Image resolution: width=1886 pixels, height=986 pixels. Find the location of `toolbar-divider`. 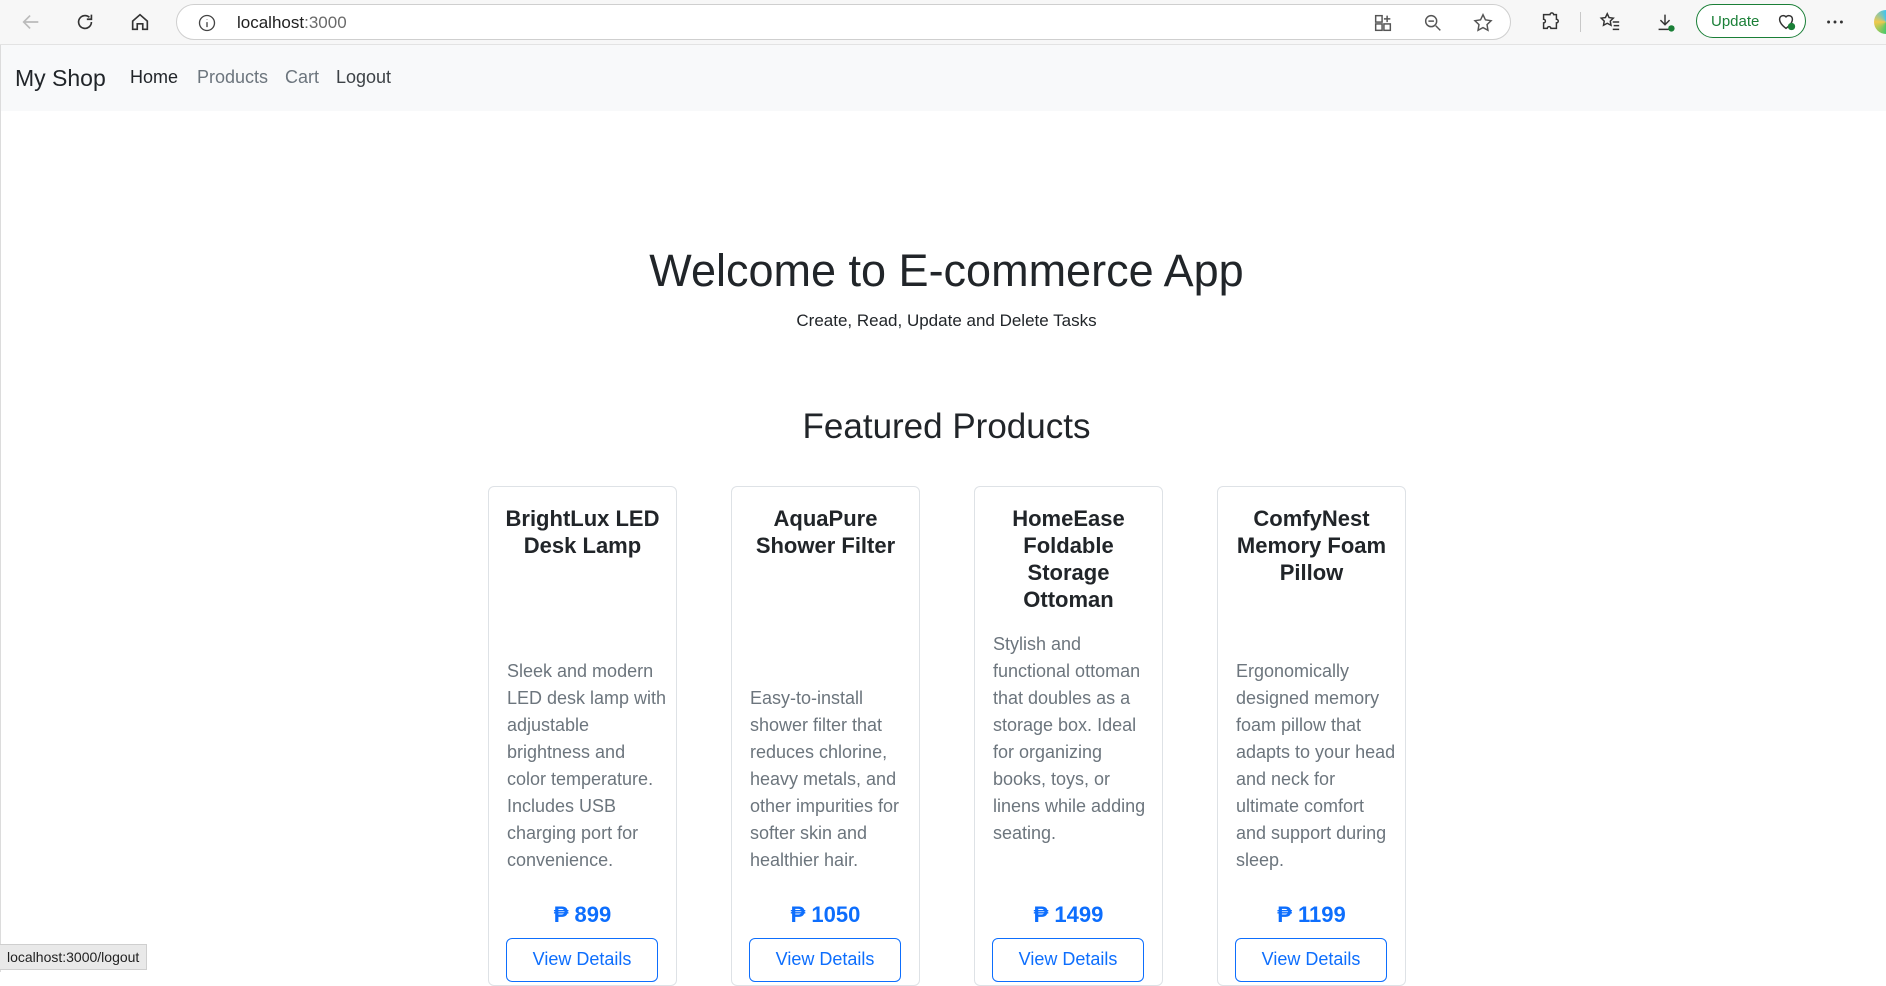

toolbar-divider is located at coordinates (1580, 22).